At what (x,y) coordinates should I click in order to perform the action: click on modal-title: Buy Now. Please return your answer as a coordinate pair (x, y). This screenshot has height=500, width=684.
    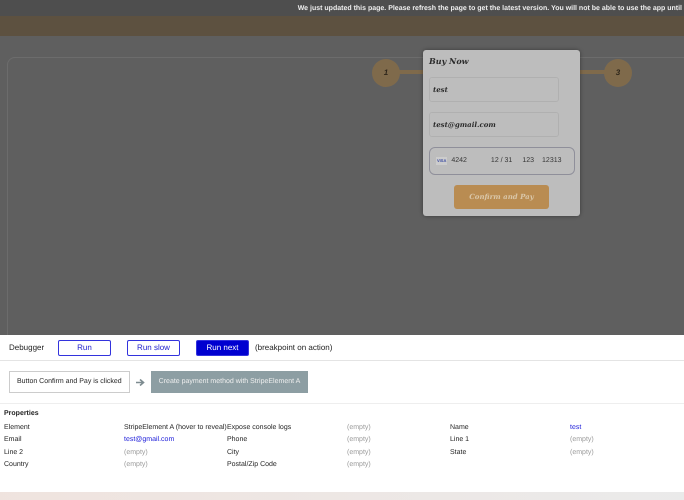
    Looking at the image, I should click on (449, 61).